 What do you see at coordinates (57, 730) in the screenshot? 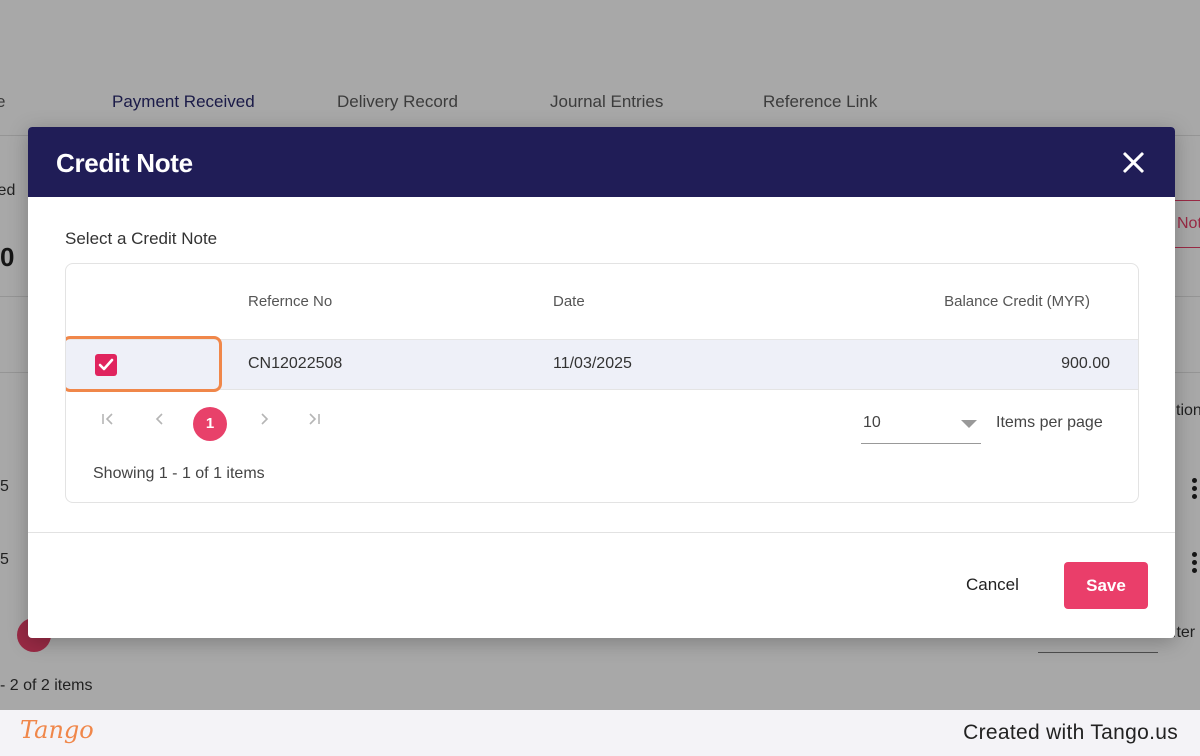
I see `tango-logo: Tango` at bounding box center [57, 730].